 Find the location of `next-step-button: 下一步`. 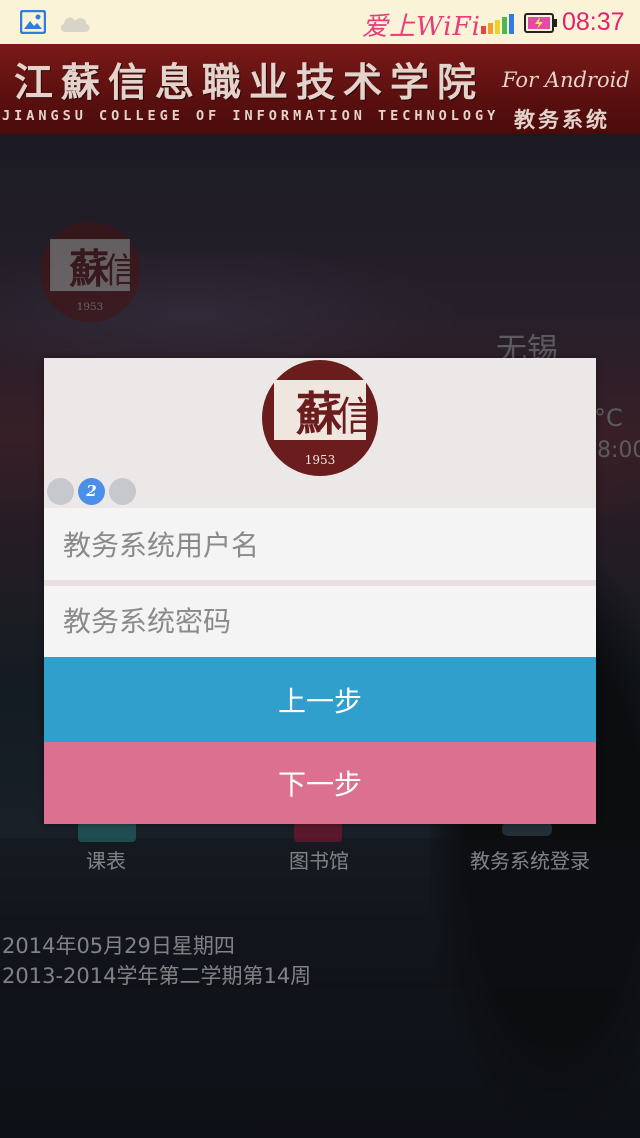

next-step-button: 下一步 is located at coordinates (320, 783).